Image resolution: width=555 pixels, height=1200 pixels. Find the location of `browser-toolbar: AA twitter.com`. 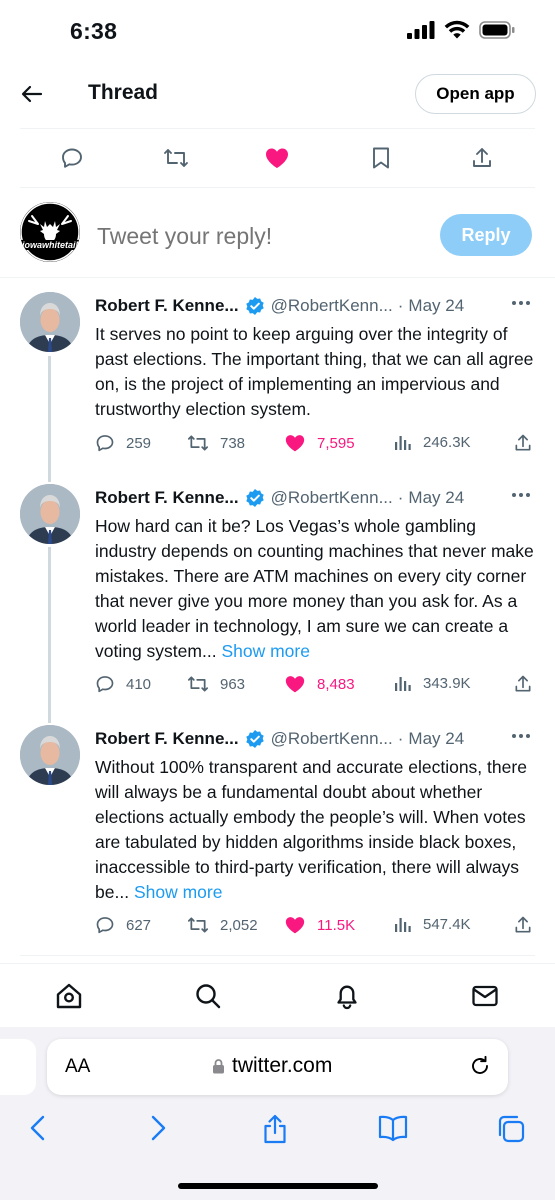

browser-toolbar: AA twitter.com is located at coordinates (277, 1113).